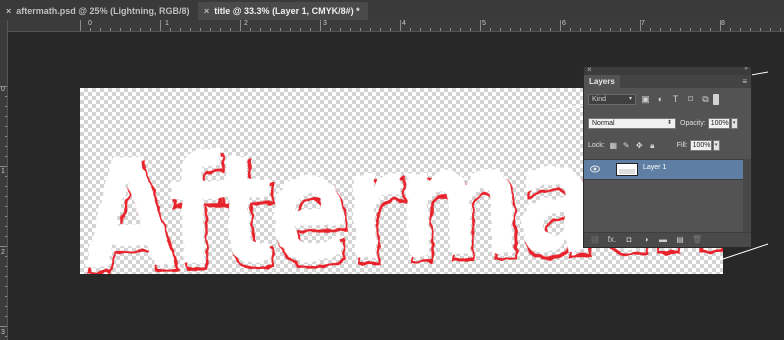  I want to click on layer-name: Layer 1, so click(655, 167).